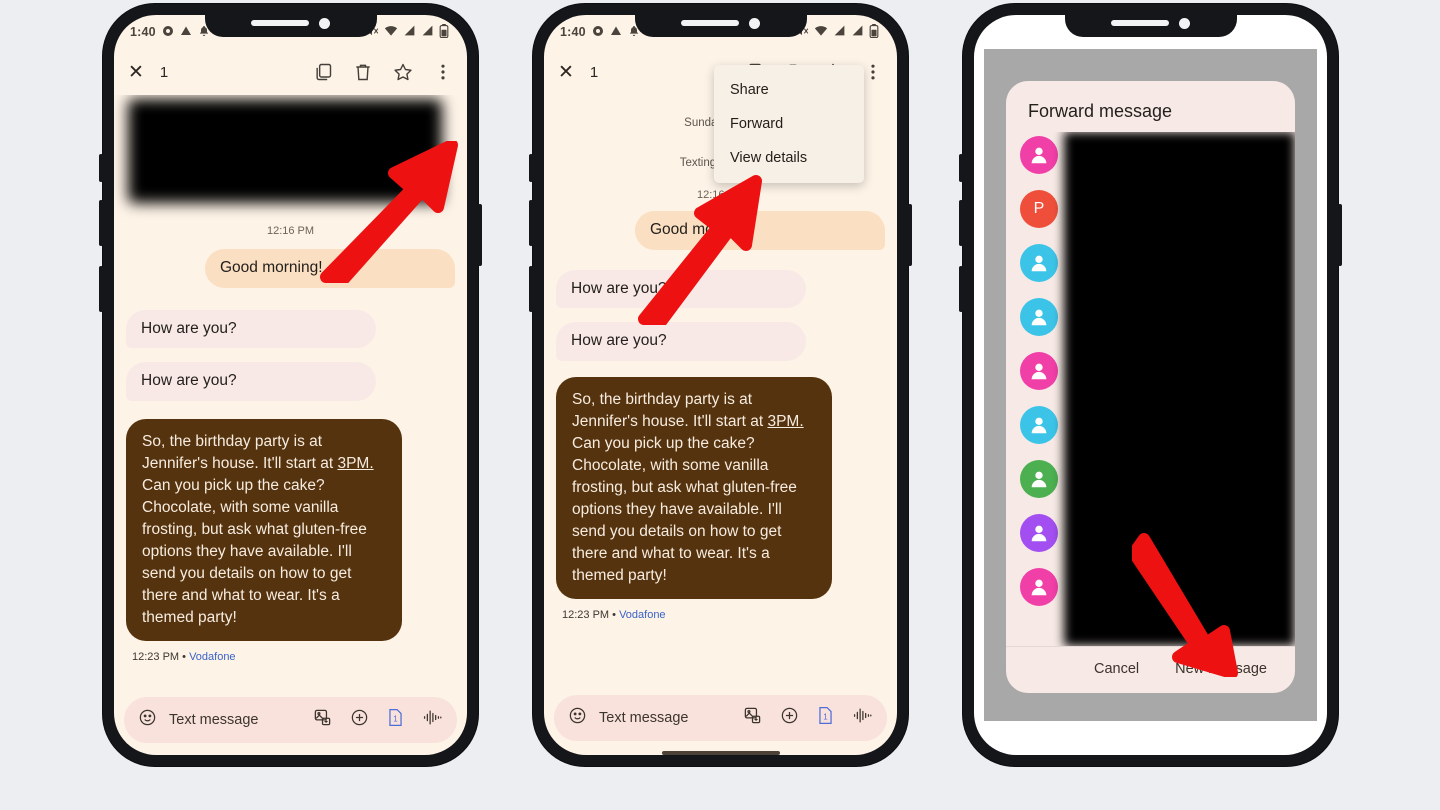  What do you see at coordinates (961, 168) in the screenshot?
I see `phone3-volume-up-button` at bounding box center [961, 168].